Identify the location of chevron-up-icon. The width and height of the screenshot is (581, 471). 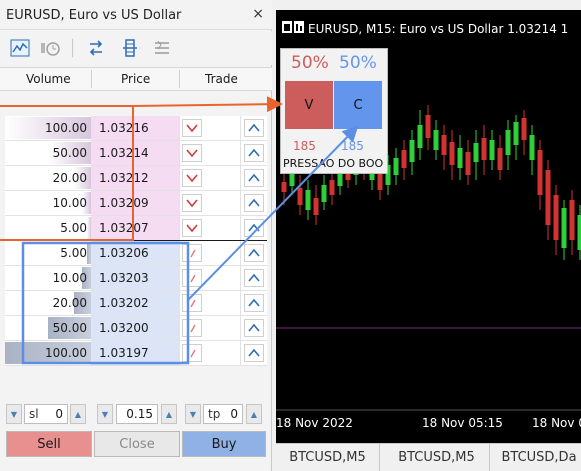
(254, 202).